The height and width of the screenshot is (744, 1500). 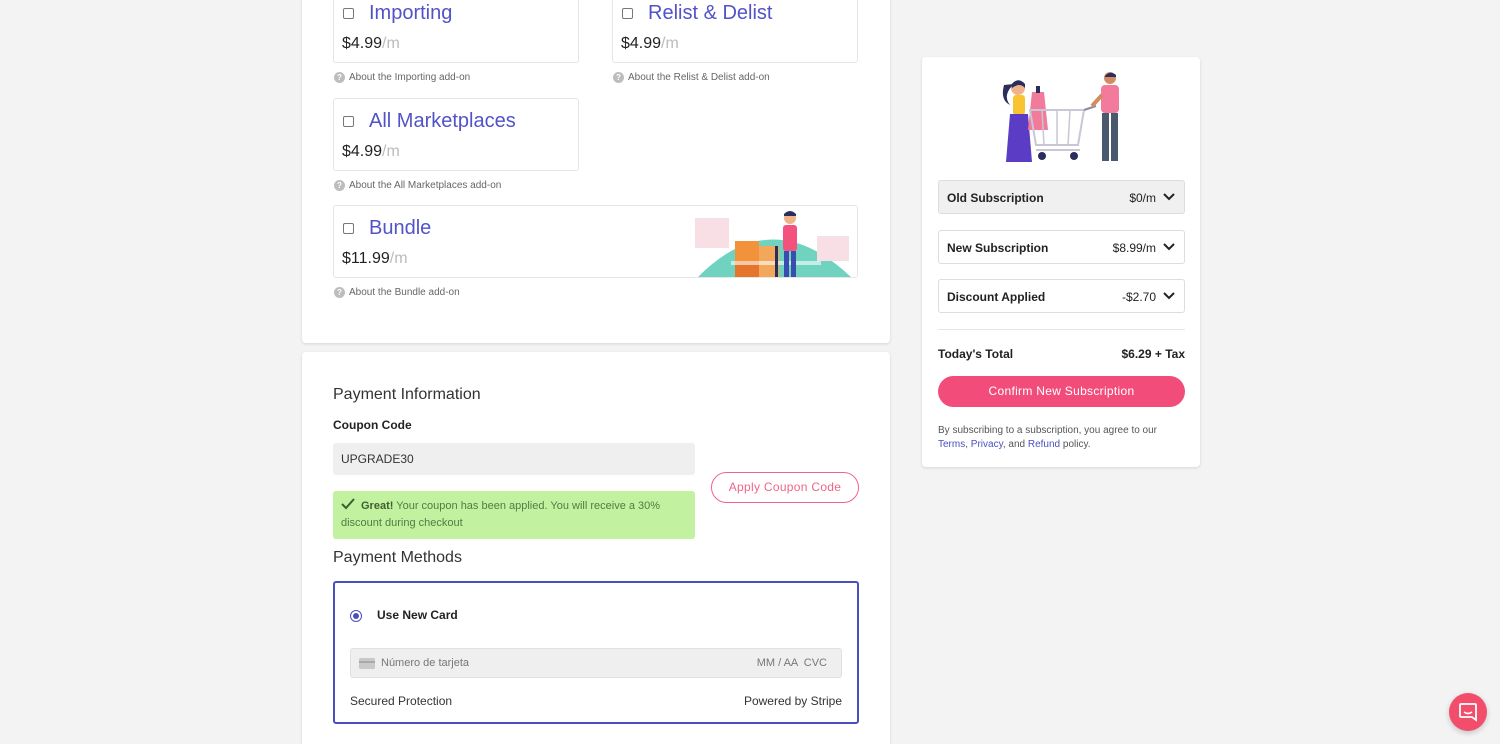 What do you see at coordinates (514, 459) in the screenshot?
I see `coupon-code-input: UPGRADE30` at bounding box center [514, 459].